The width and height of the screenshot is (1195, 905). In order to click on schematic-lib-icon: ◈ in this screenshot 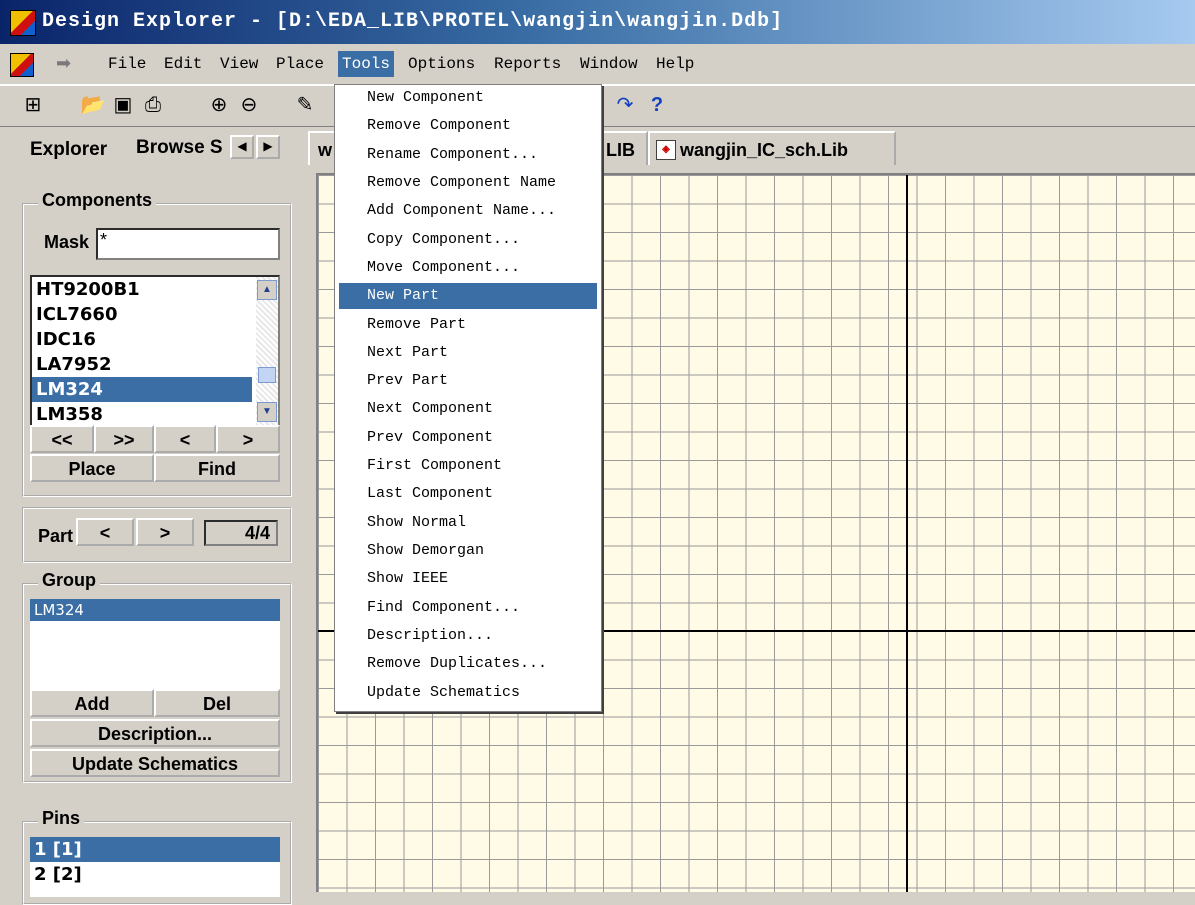, I will do `click(666, 150)`.